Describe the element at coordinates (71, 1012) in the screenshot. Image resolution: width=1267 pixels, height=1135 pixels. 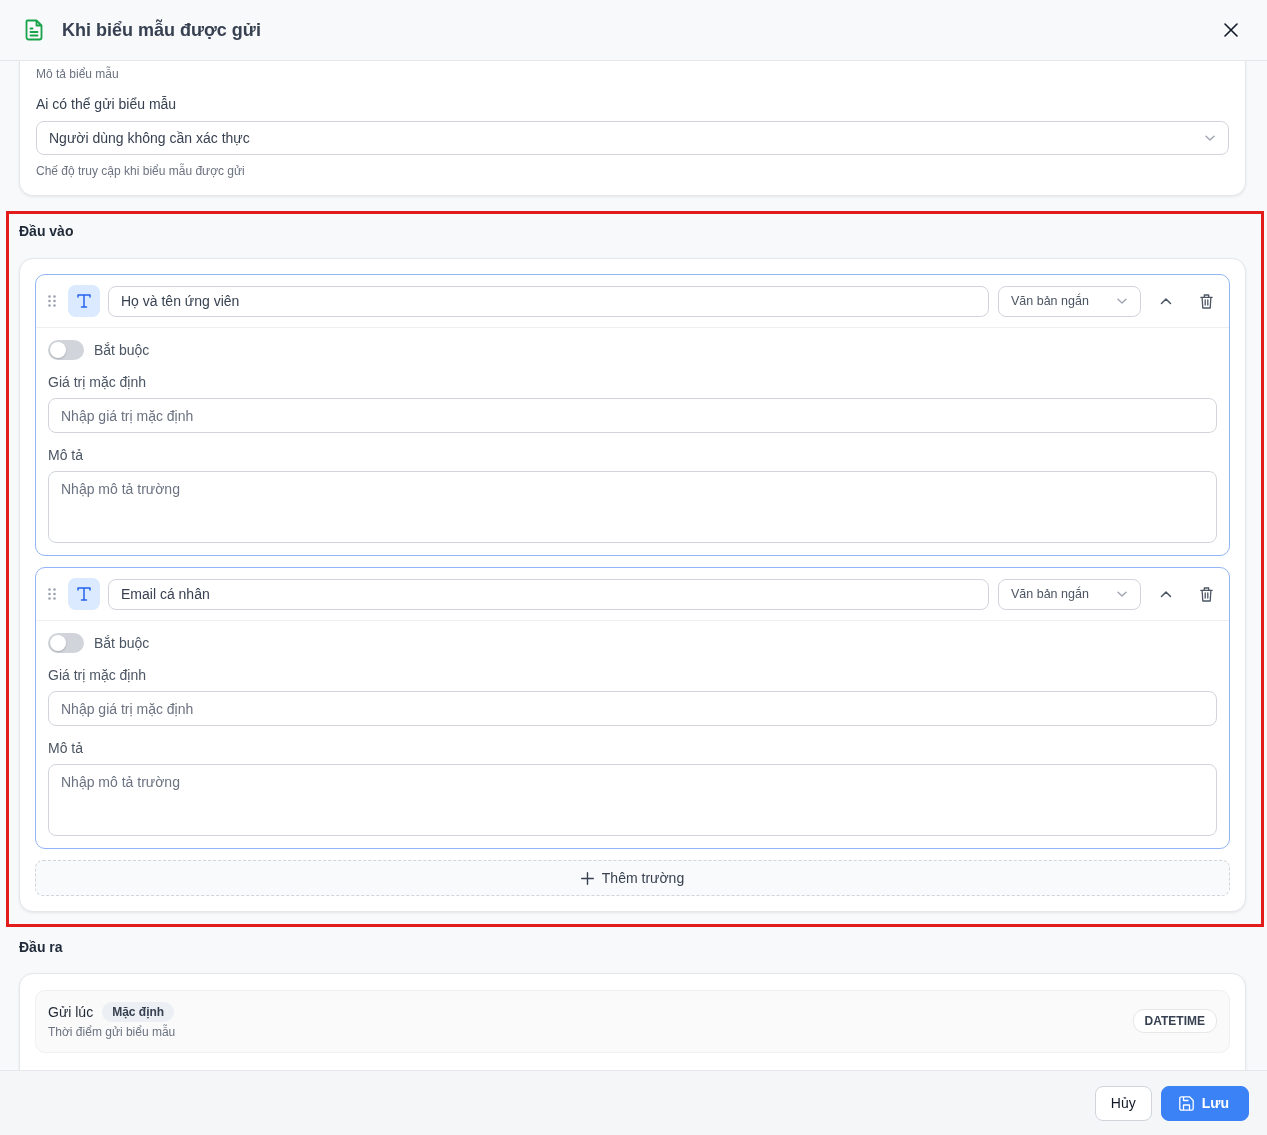
I see `output-name: Gửi lúc` at that location.